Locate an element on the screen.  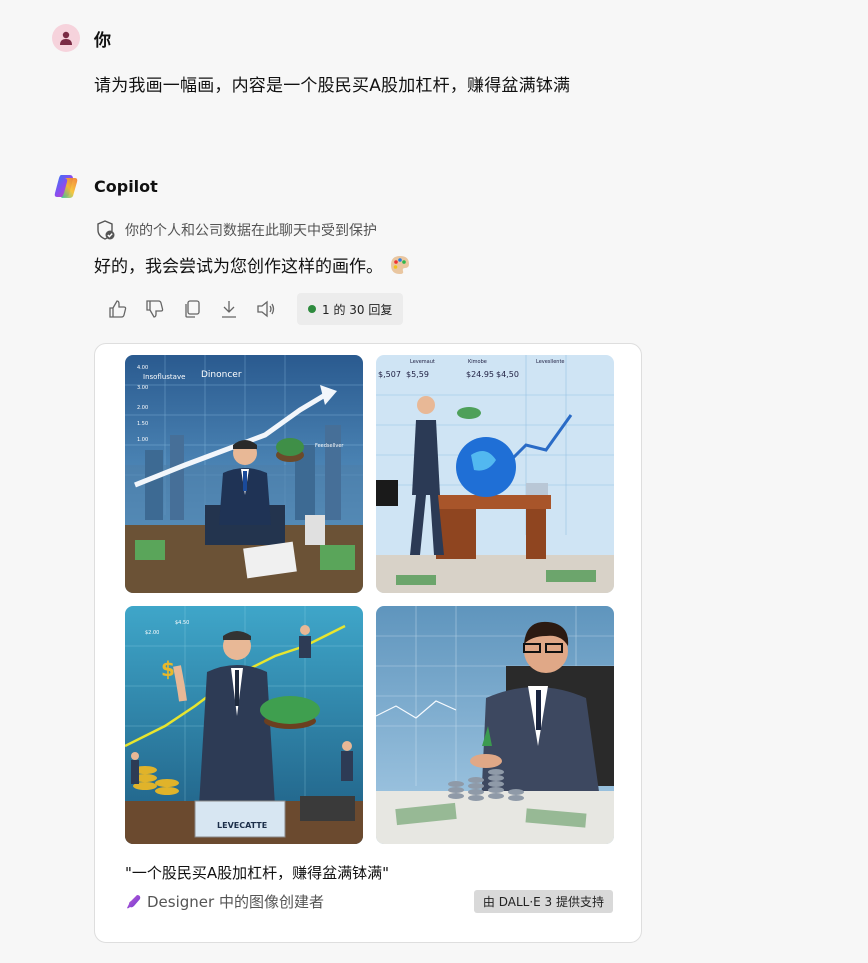
user-avatar is located at coordinates (66, 38).